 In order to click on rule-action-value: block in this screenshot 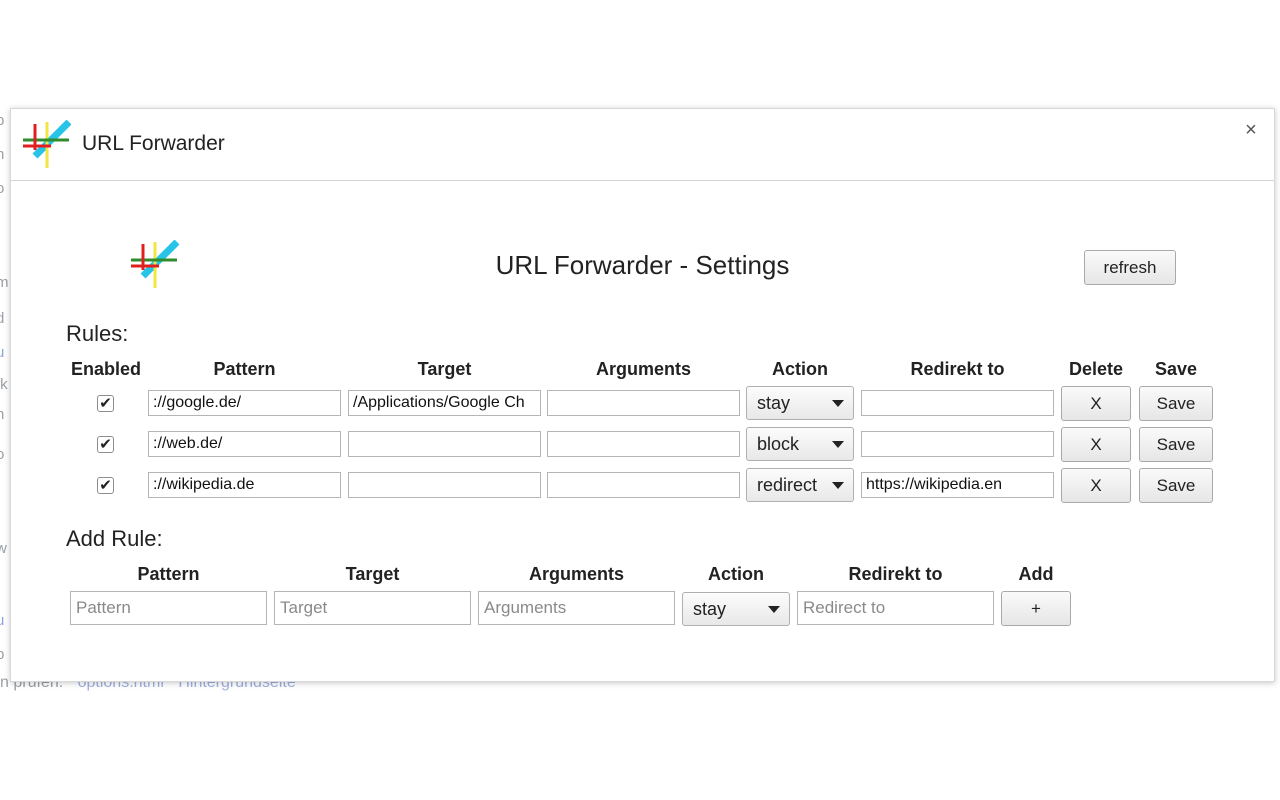, I will do `click(778, 444)`.